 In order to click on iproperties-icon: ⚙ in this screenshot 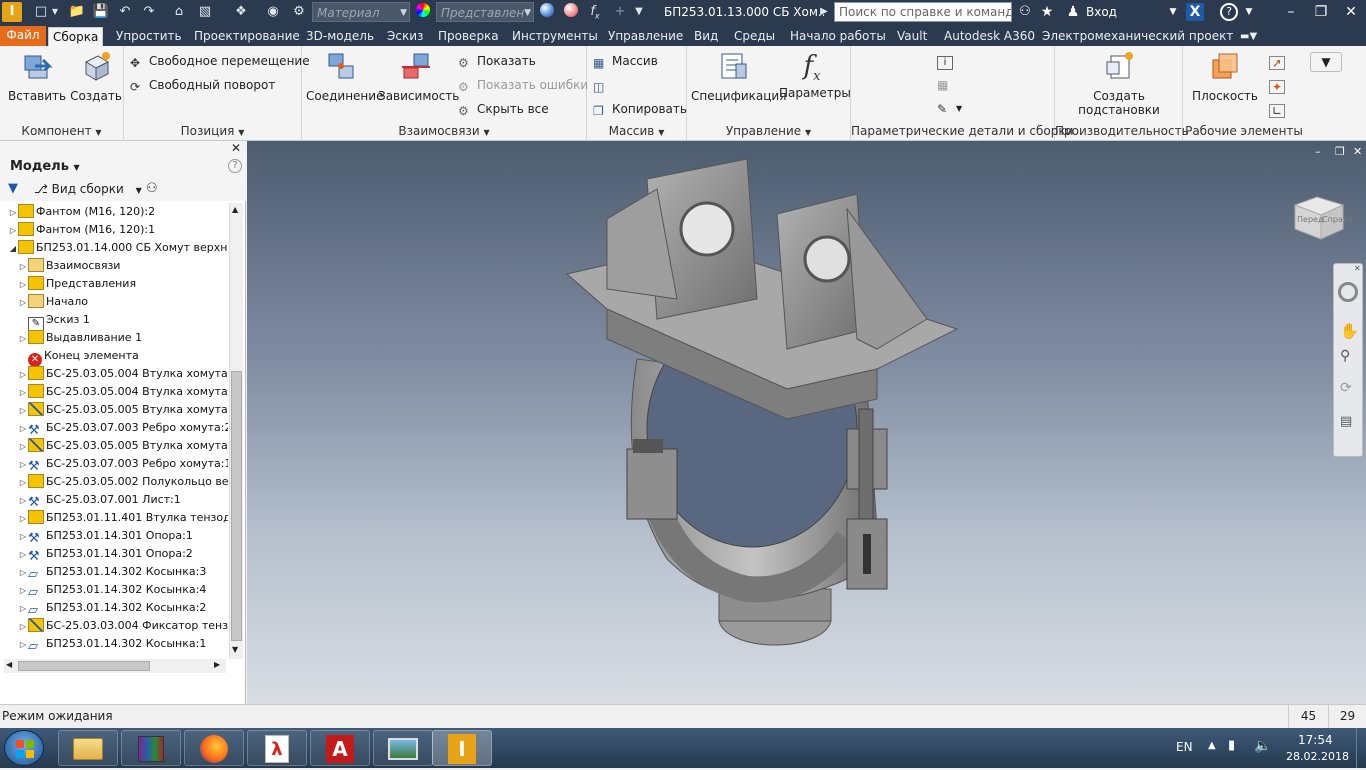, I will do `click(299, 12)`.